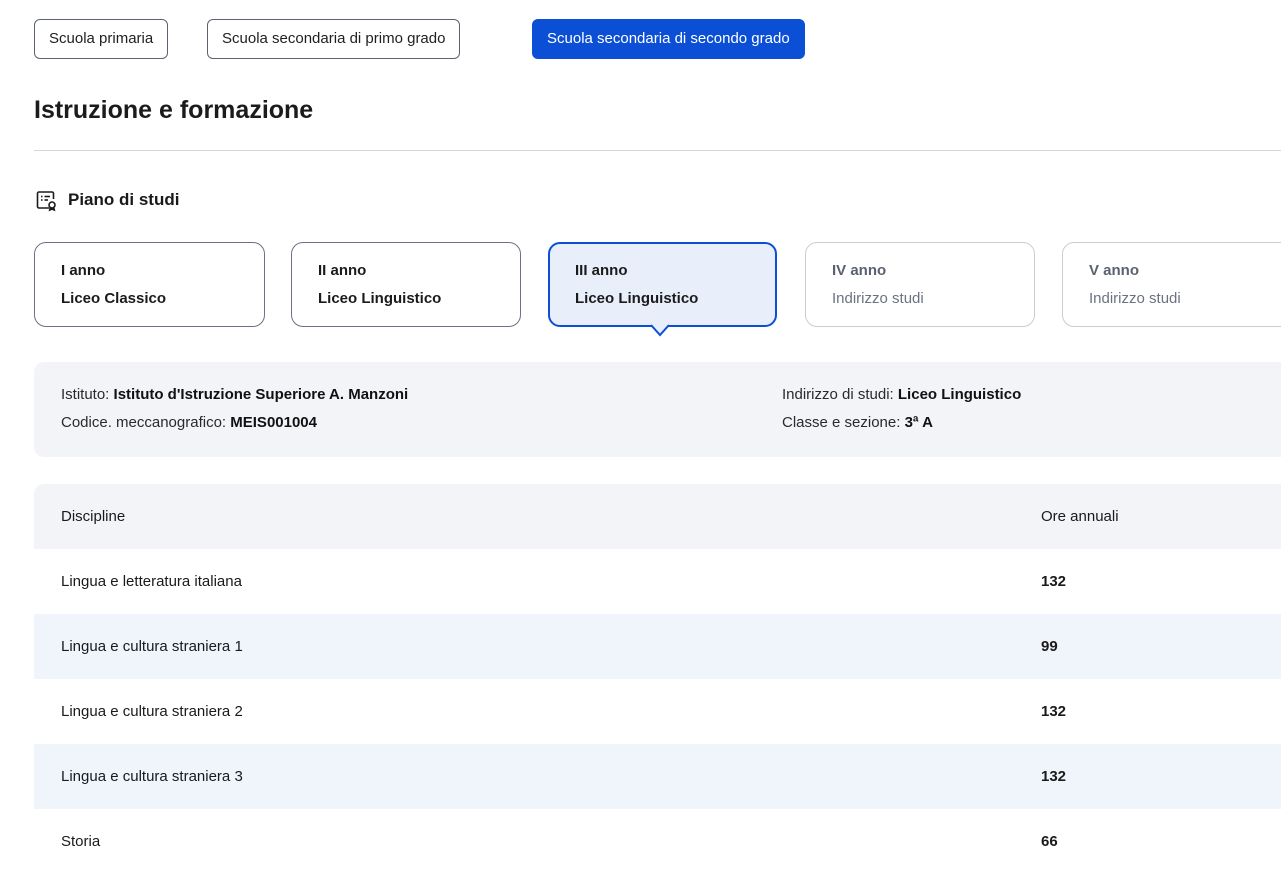 This screenshot has width=1281, height=874. I want to click on header-hours: Ore annuali, so click(1080, 516).